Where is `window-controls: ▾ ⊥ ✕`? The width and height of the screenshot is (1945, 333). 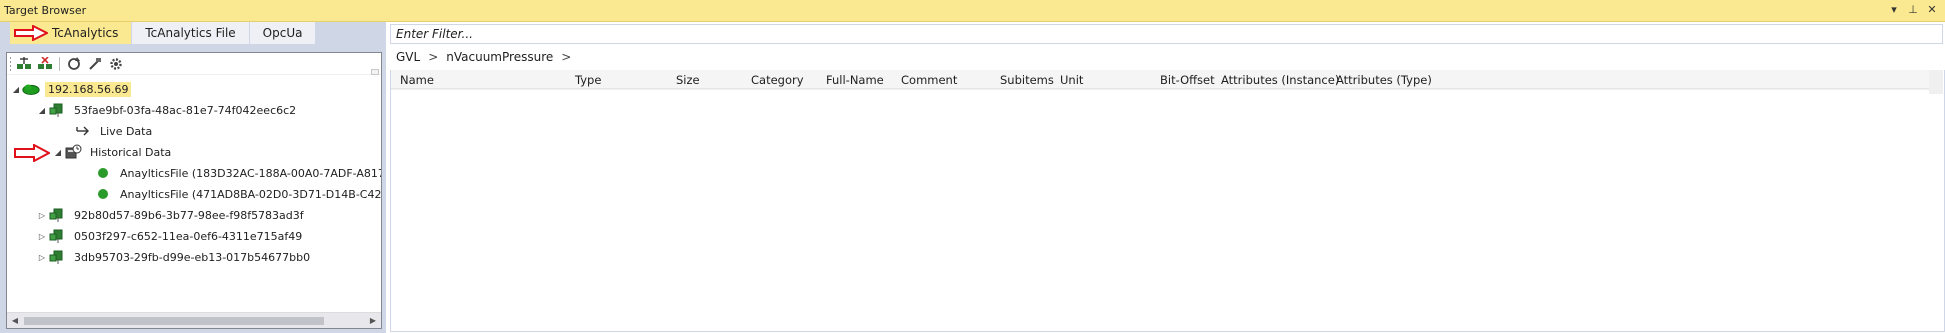 window-controls: ▾ ⊥ ✕ is located at coordinates (1913, 10).